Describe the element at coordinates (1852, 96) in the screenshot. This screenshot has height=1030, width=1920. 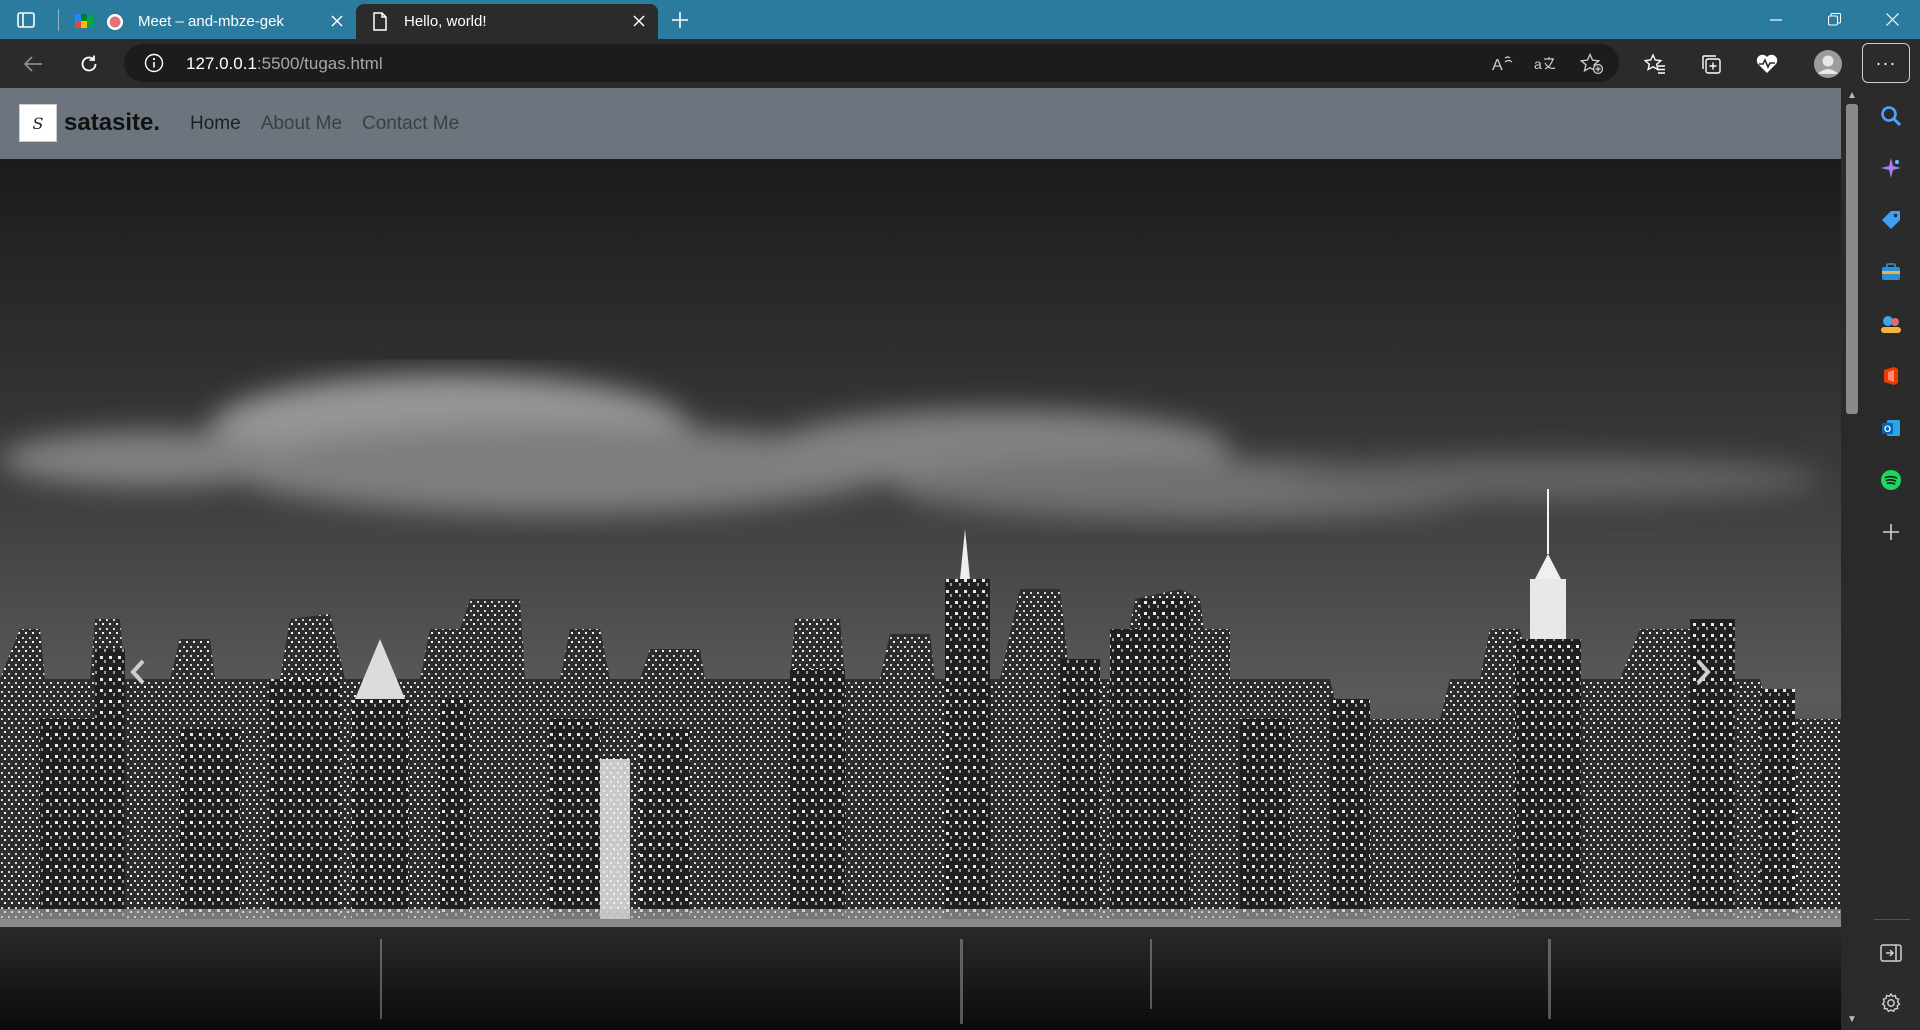
I see `scroll-up-icon: ▲` at that location.